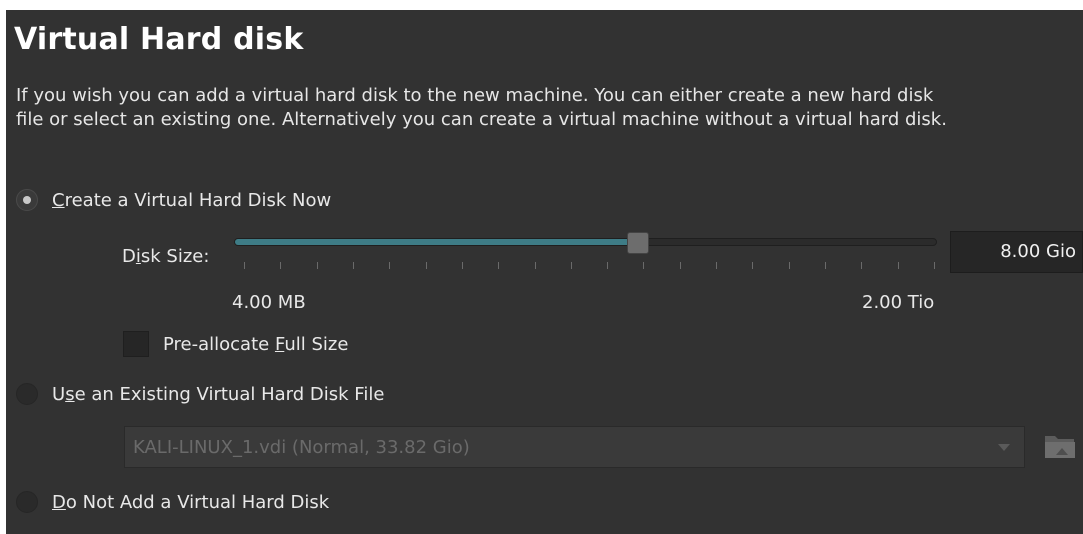  Describe the element at coordinates (898, 302) in the screenshot. I see `disk-size-max-label: 2.00 Tio` at that location.